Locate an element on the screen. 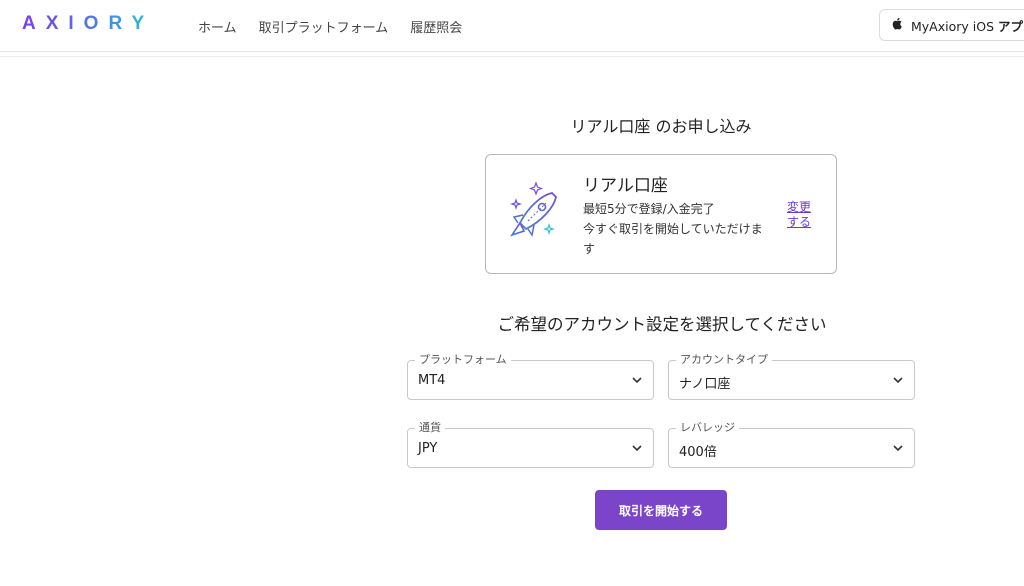 This screenshot has height=586, width=1024. app-button-label: MyAxiory iOS アプリ is located at coordinates (967, 26).